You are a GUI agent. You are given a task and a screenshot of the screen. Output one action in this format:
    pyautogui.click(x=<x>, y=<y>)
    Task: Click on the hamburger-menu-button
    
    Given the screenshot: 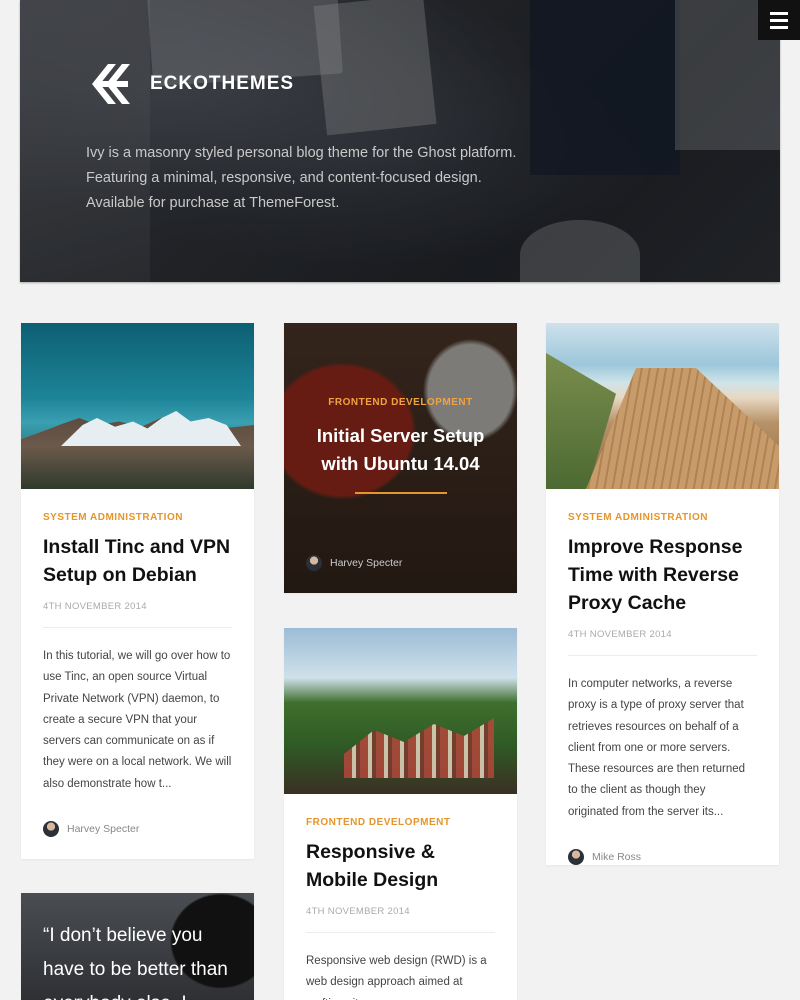 What is the action you would take?
    pyautogui.click(x=779, y=20)
    